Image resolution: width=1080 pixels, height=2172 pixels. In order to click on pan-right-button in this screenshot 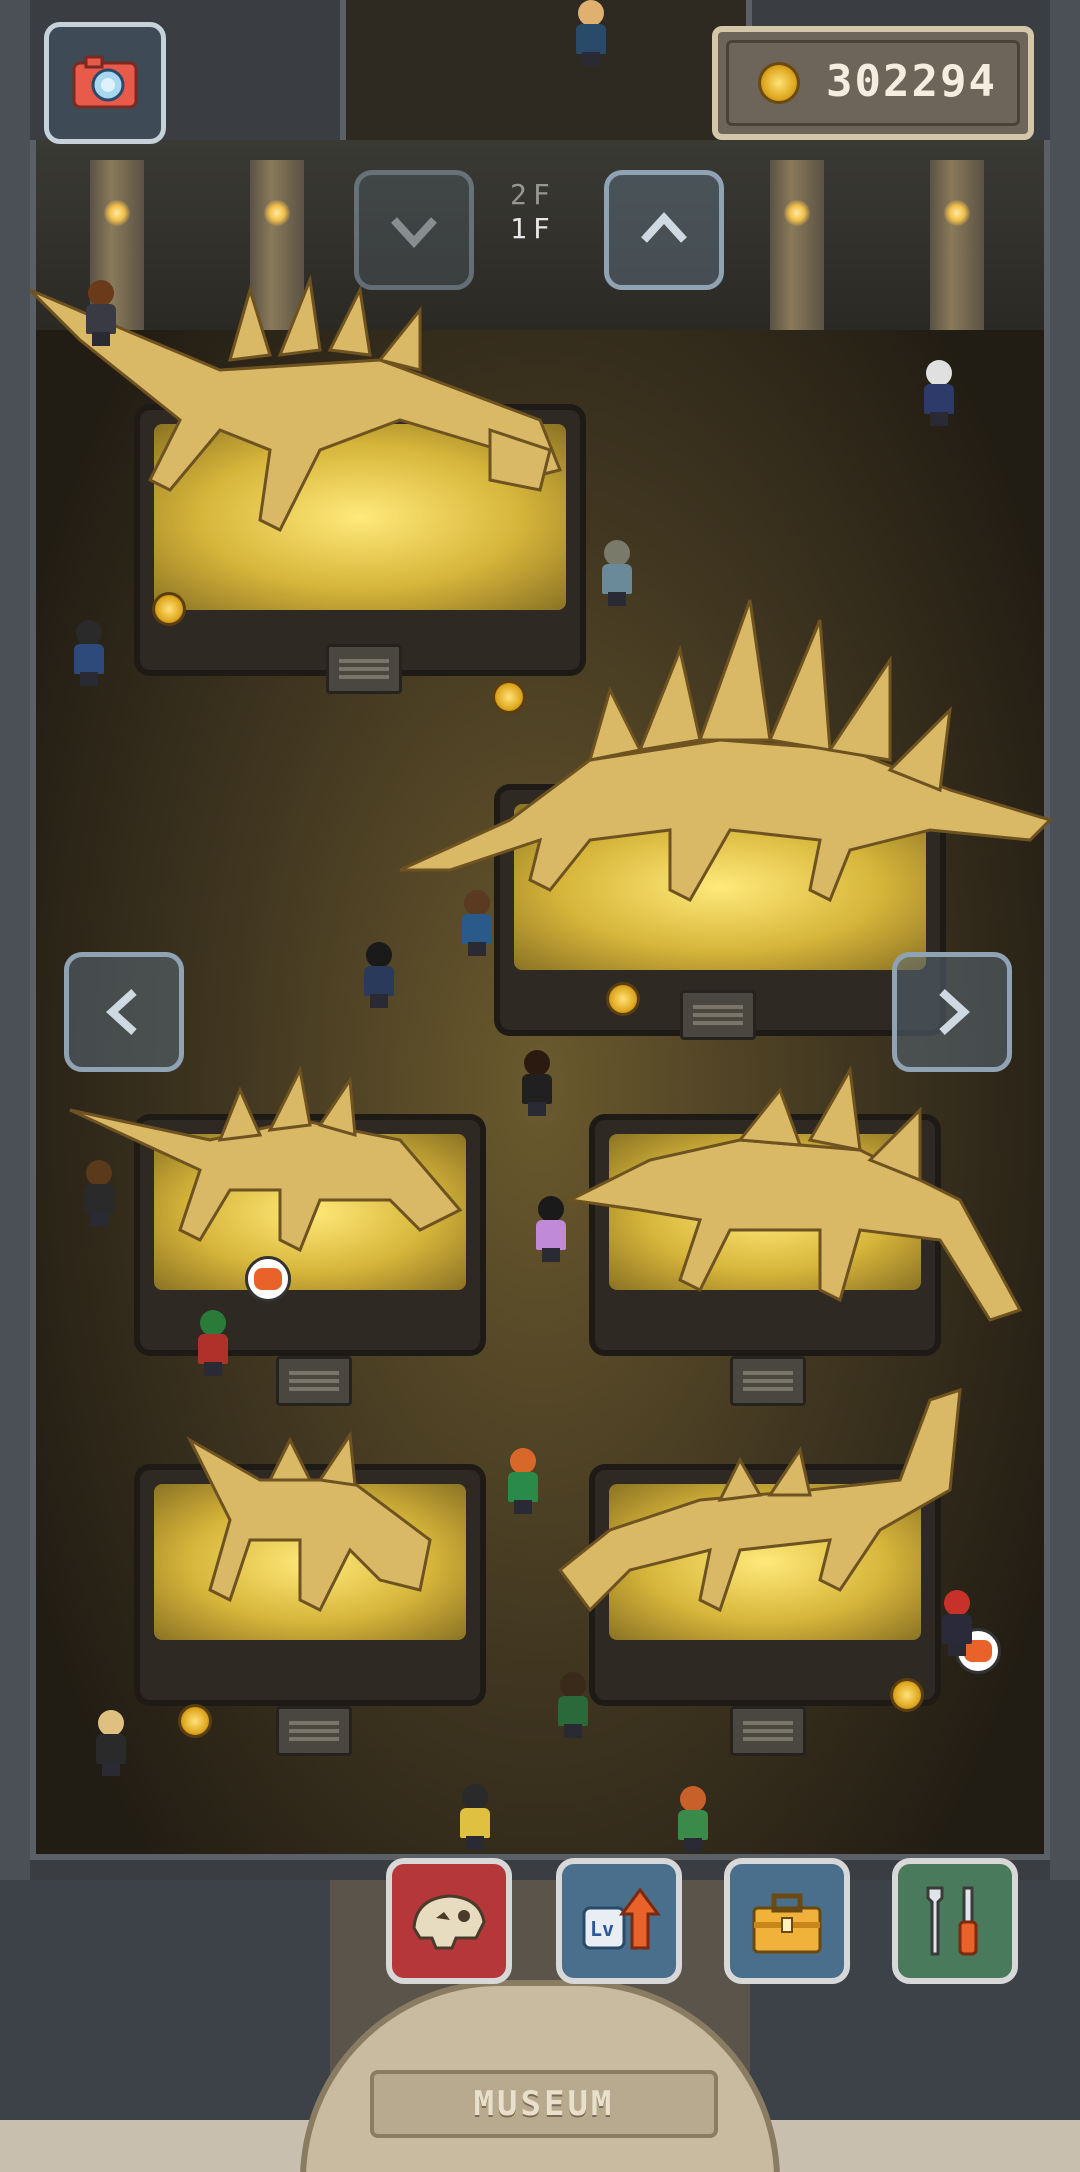, I will do `click(952, 1012)`.